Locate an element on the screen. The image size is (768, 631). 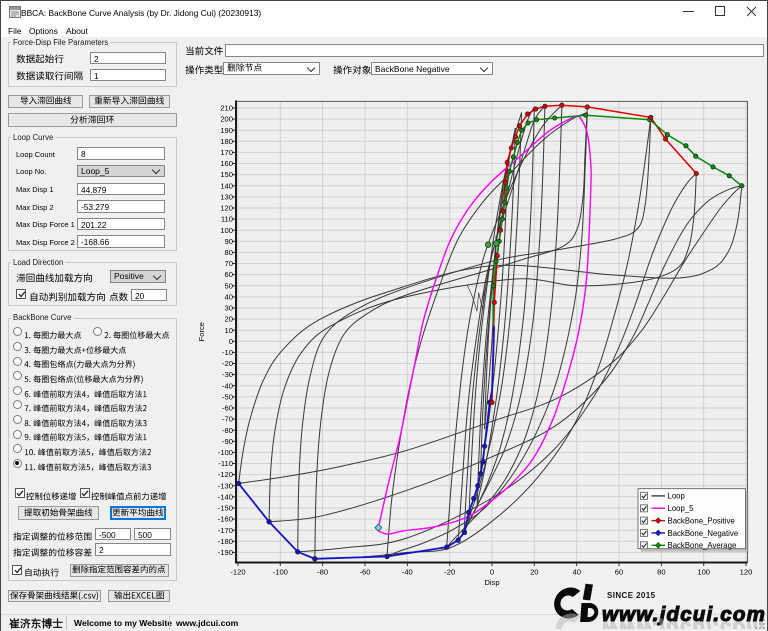
svg-text: 170 is located at coordinates (226, 152).